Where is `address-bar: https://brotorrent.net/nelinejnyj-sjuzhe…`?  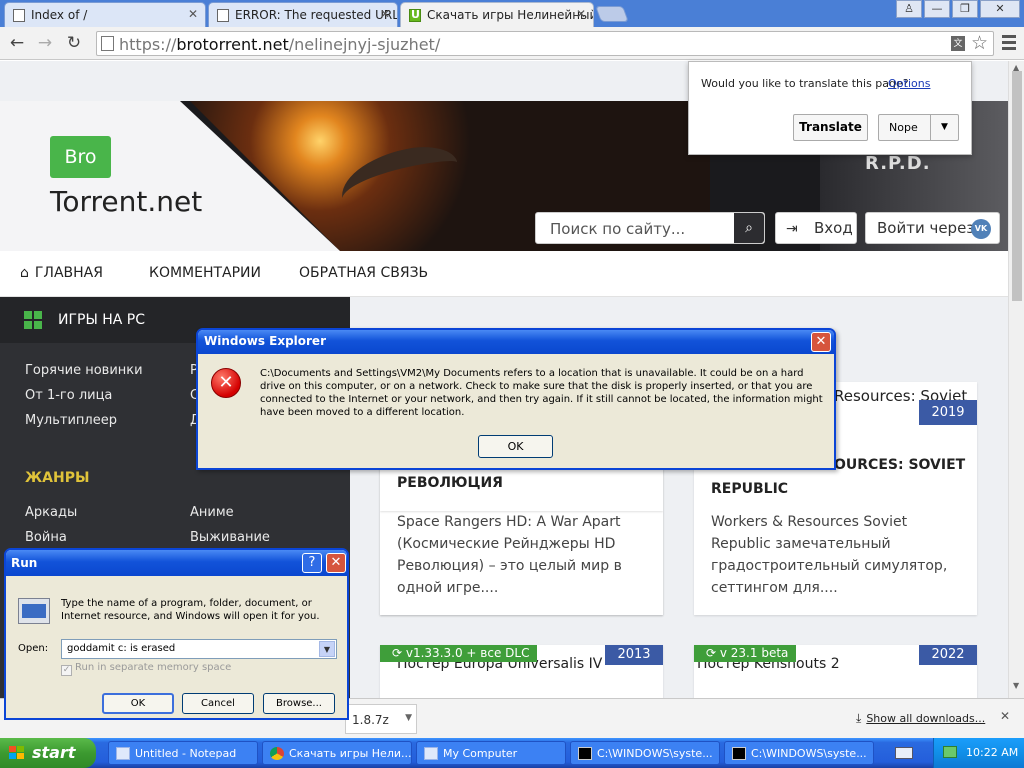 address-bar: https://brotorrent.net/nelinejnyj-sjuzhe… is located at coordinates (545, 43).